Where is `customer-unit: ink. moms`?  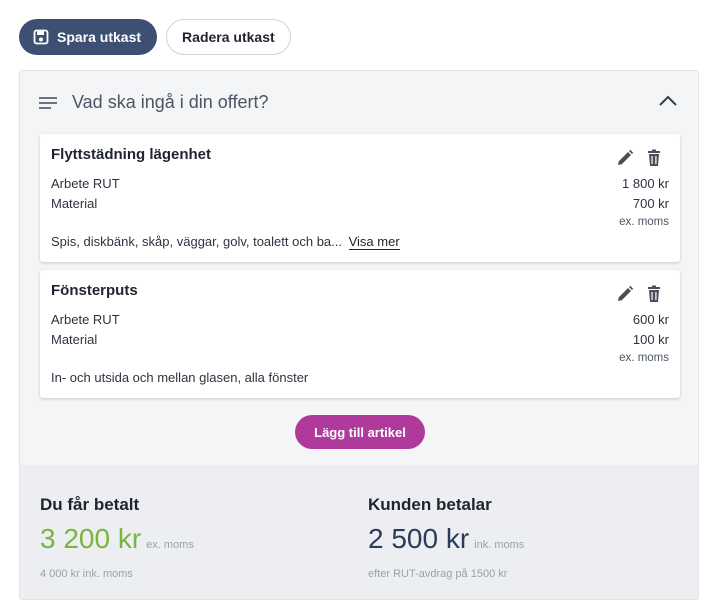 customer-unit: ink. moms is located at coordinates (499, 545).